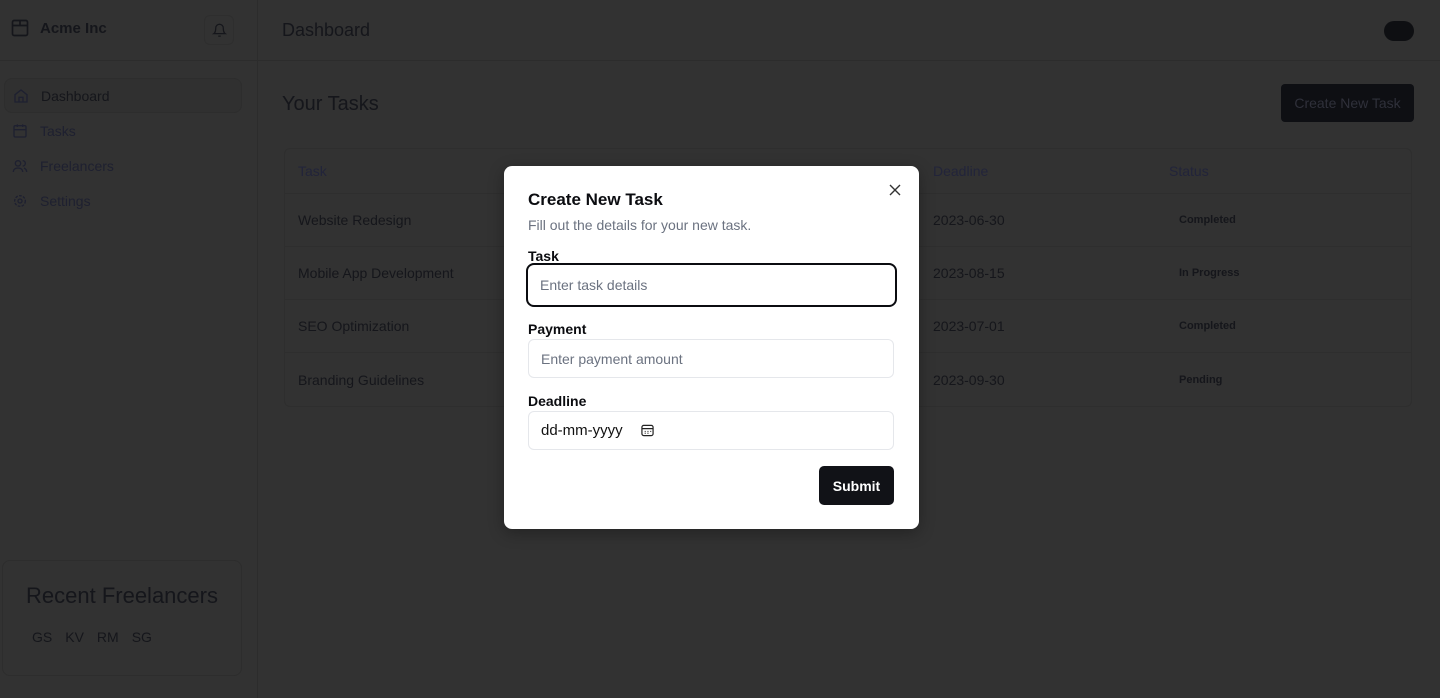 Image resolution: width=1440 pixels, height=698 pixels. Describe the element at coordinates (65, 200) in the screenshot. I see `sidebar-item-label: Settings` at that location.